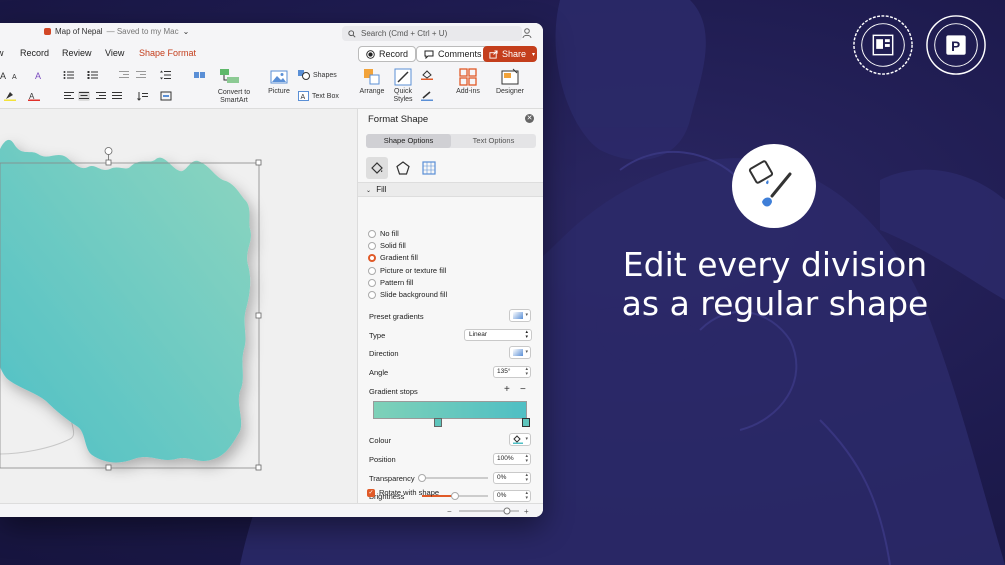  Describe the element at coordinates (432, 33) in the screenshot. I see `search-input: Search (Cmd + Ctrl + U)` at that location.